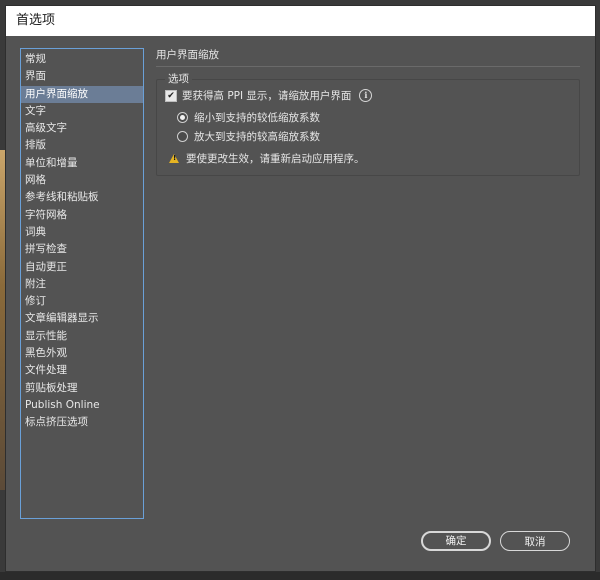  I want to click on sidebar-item-clipboard: 剪贴板处理, so click(82, 388).